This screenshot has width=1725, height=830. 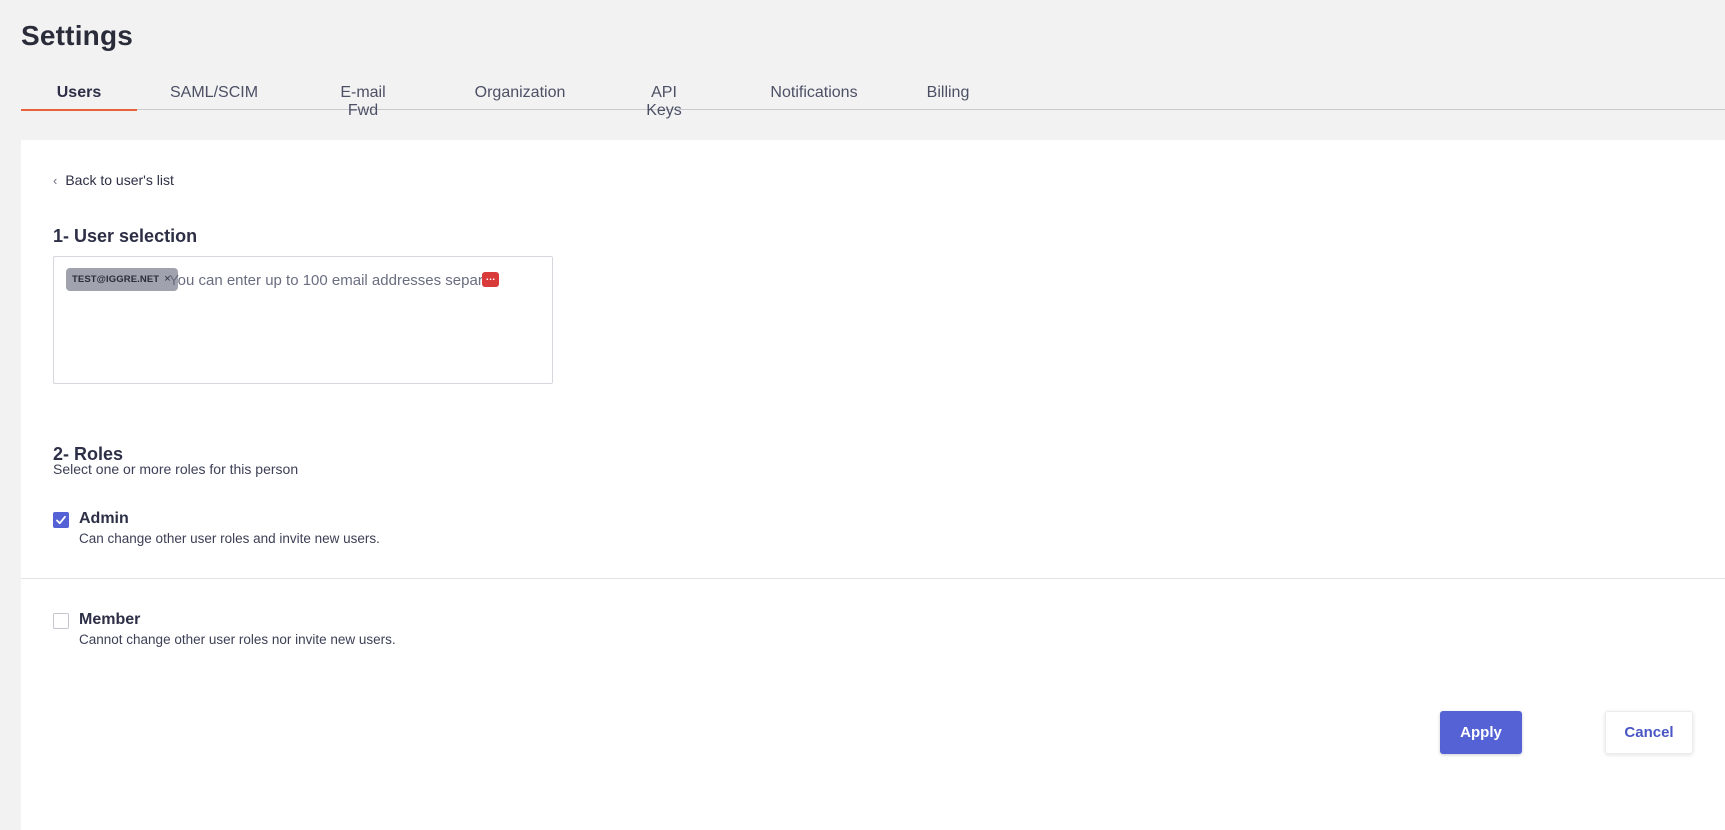 I want to click on tab-billing: Billing, so click(x=948, y=97).